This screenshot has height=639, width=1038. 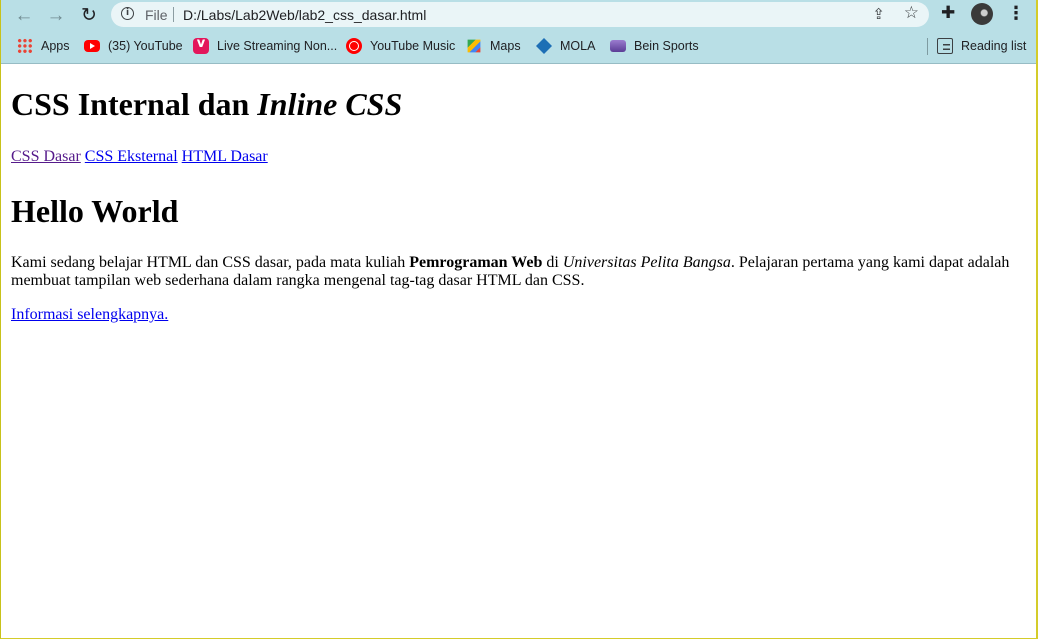 What do you see at coordinates (578, 46) in the screenshot?
I see `bookmark-label: MOLA` at bounding box center [578, 46].